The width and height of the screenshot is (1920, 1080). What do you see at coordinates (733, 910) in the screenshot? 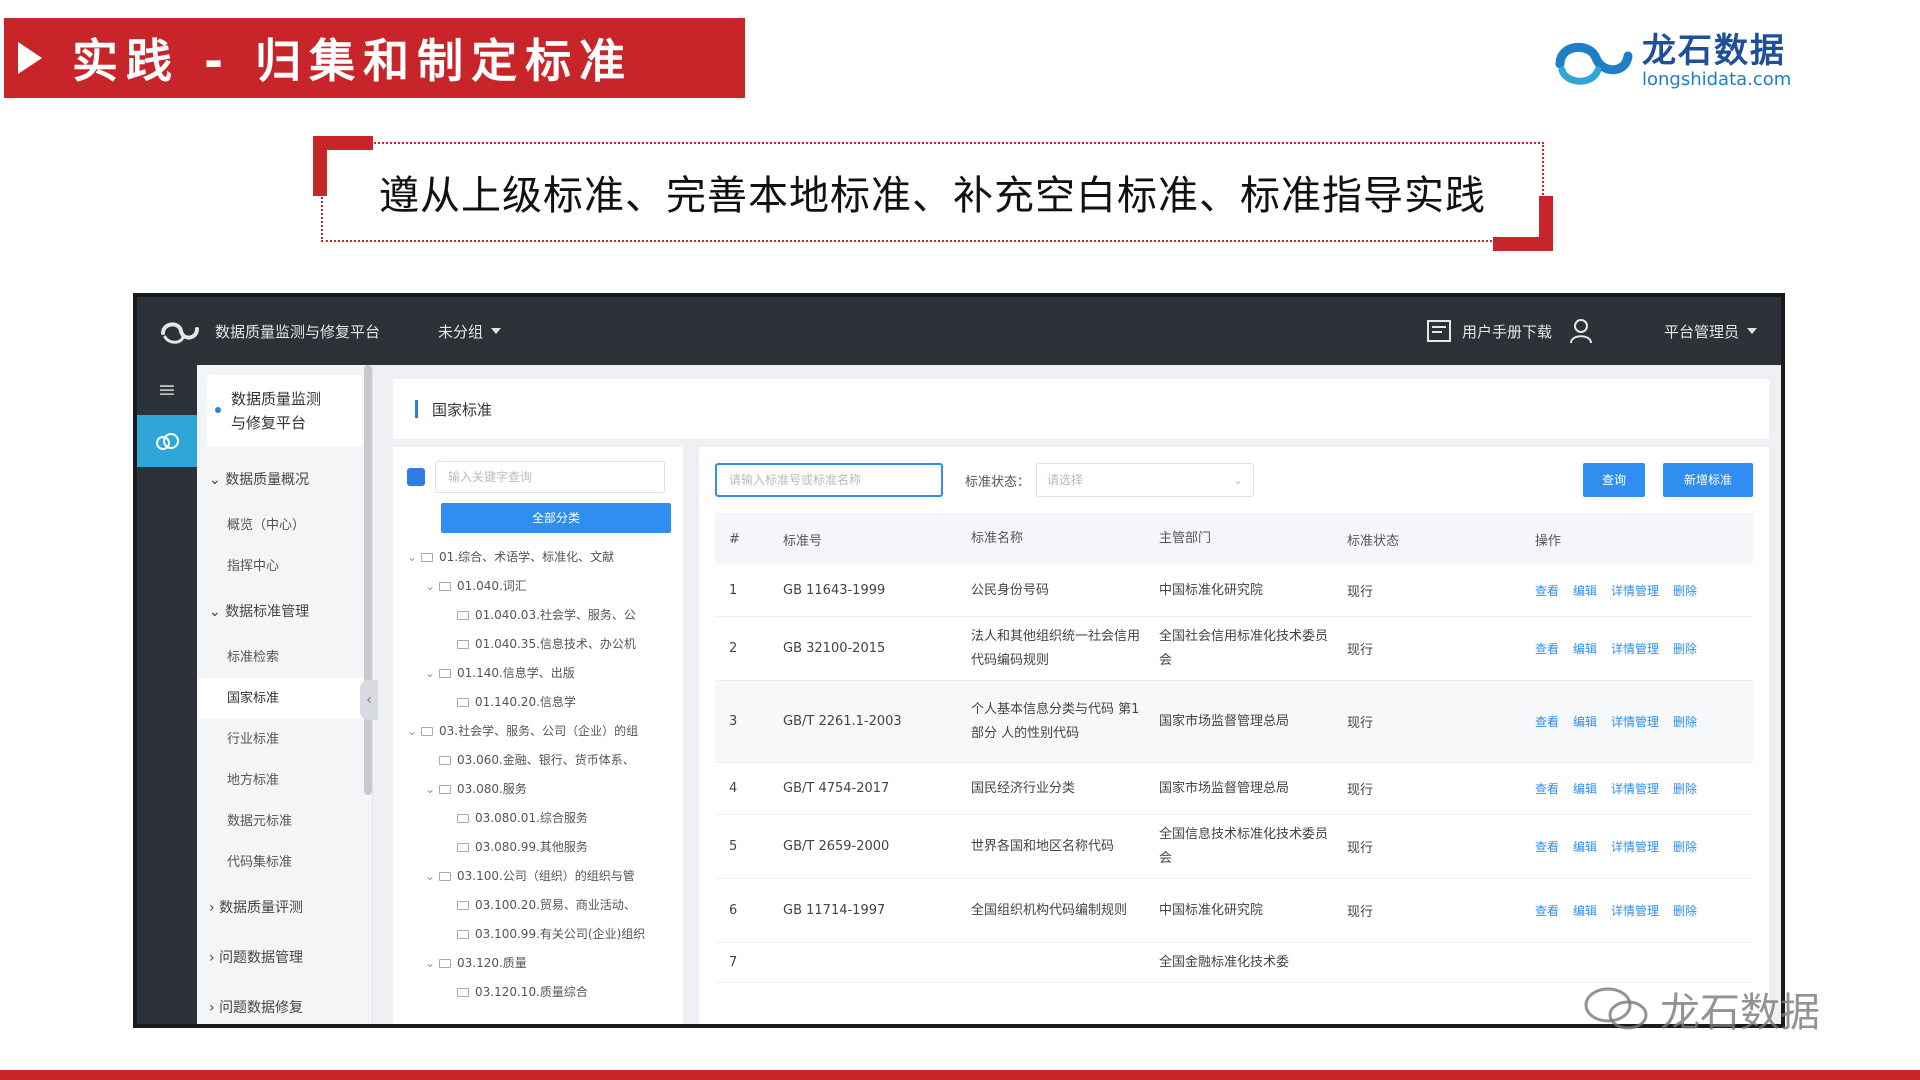
I see `table-cell-no: 6` at bounding box center [733, 910].